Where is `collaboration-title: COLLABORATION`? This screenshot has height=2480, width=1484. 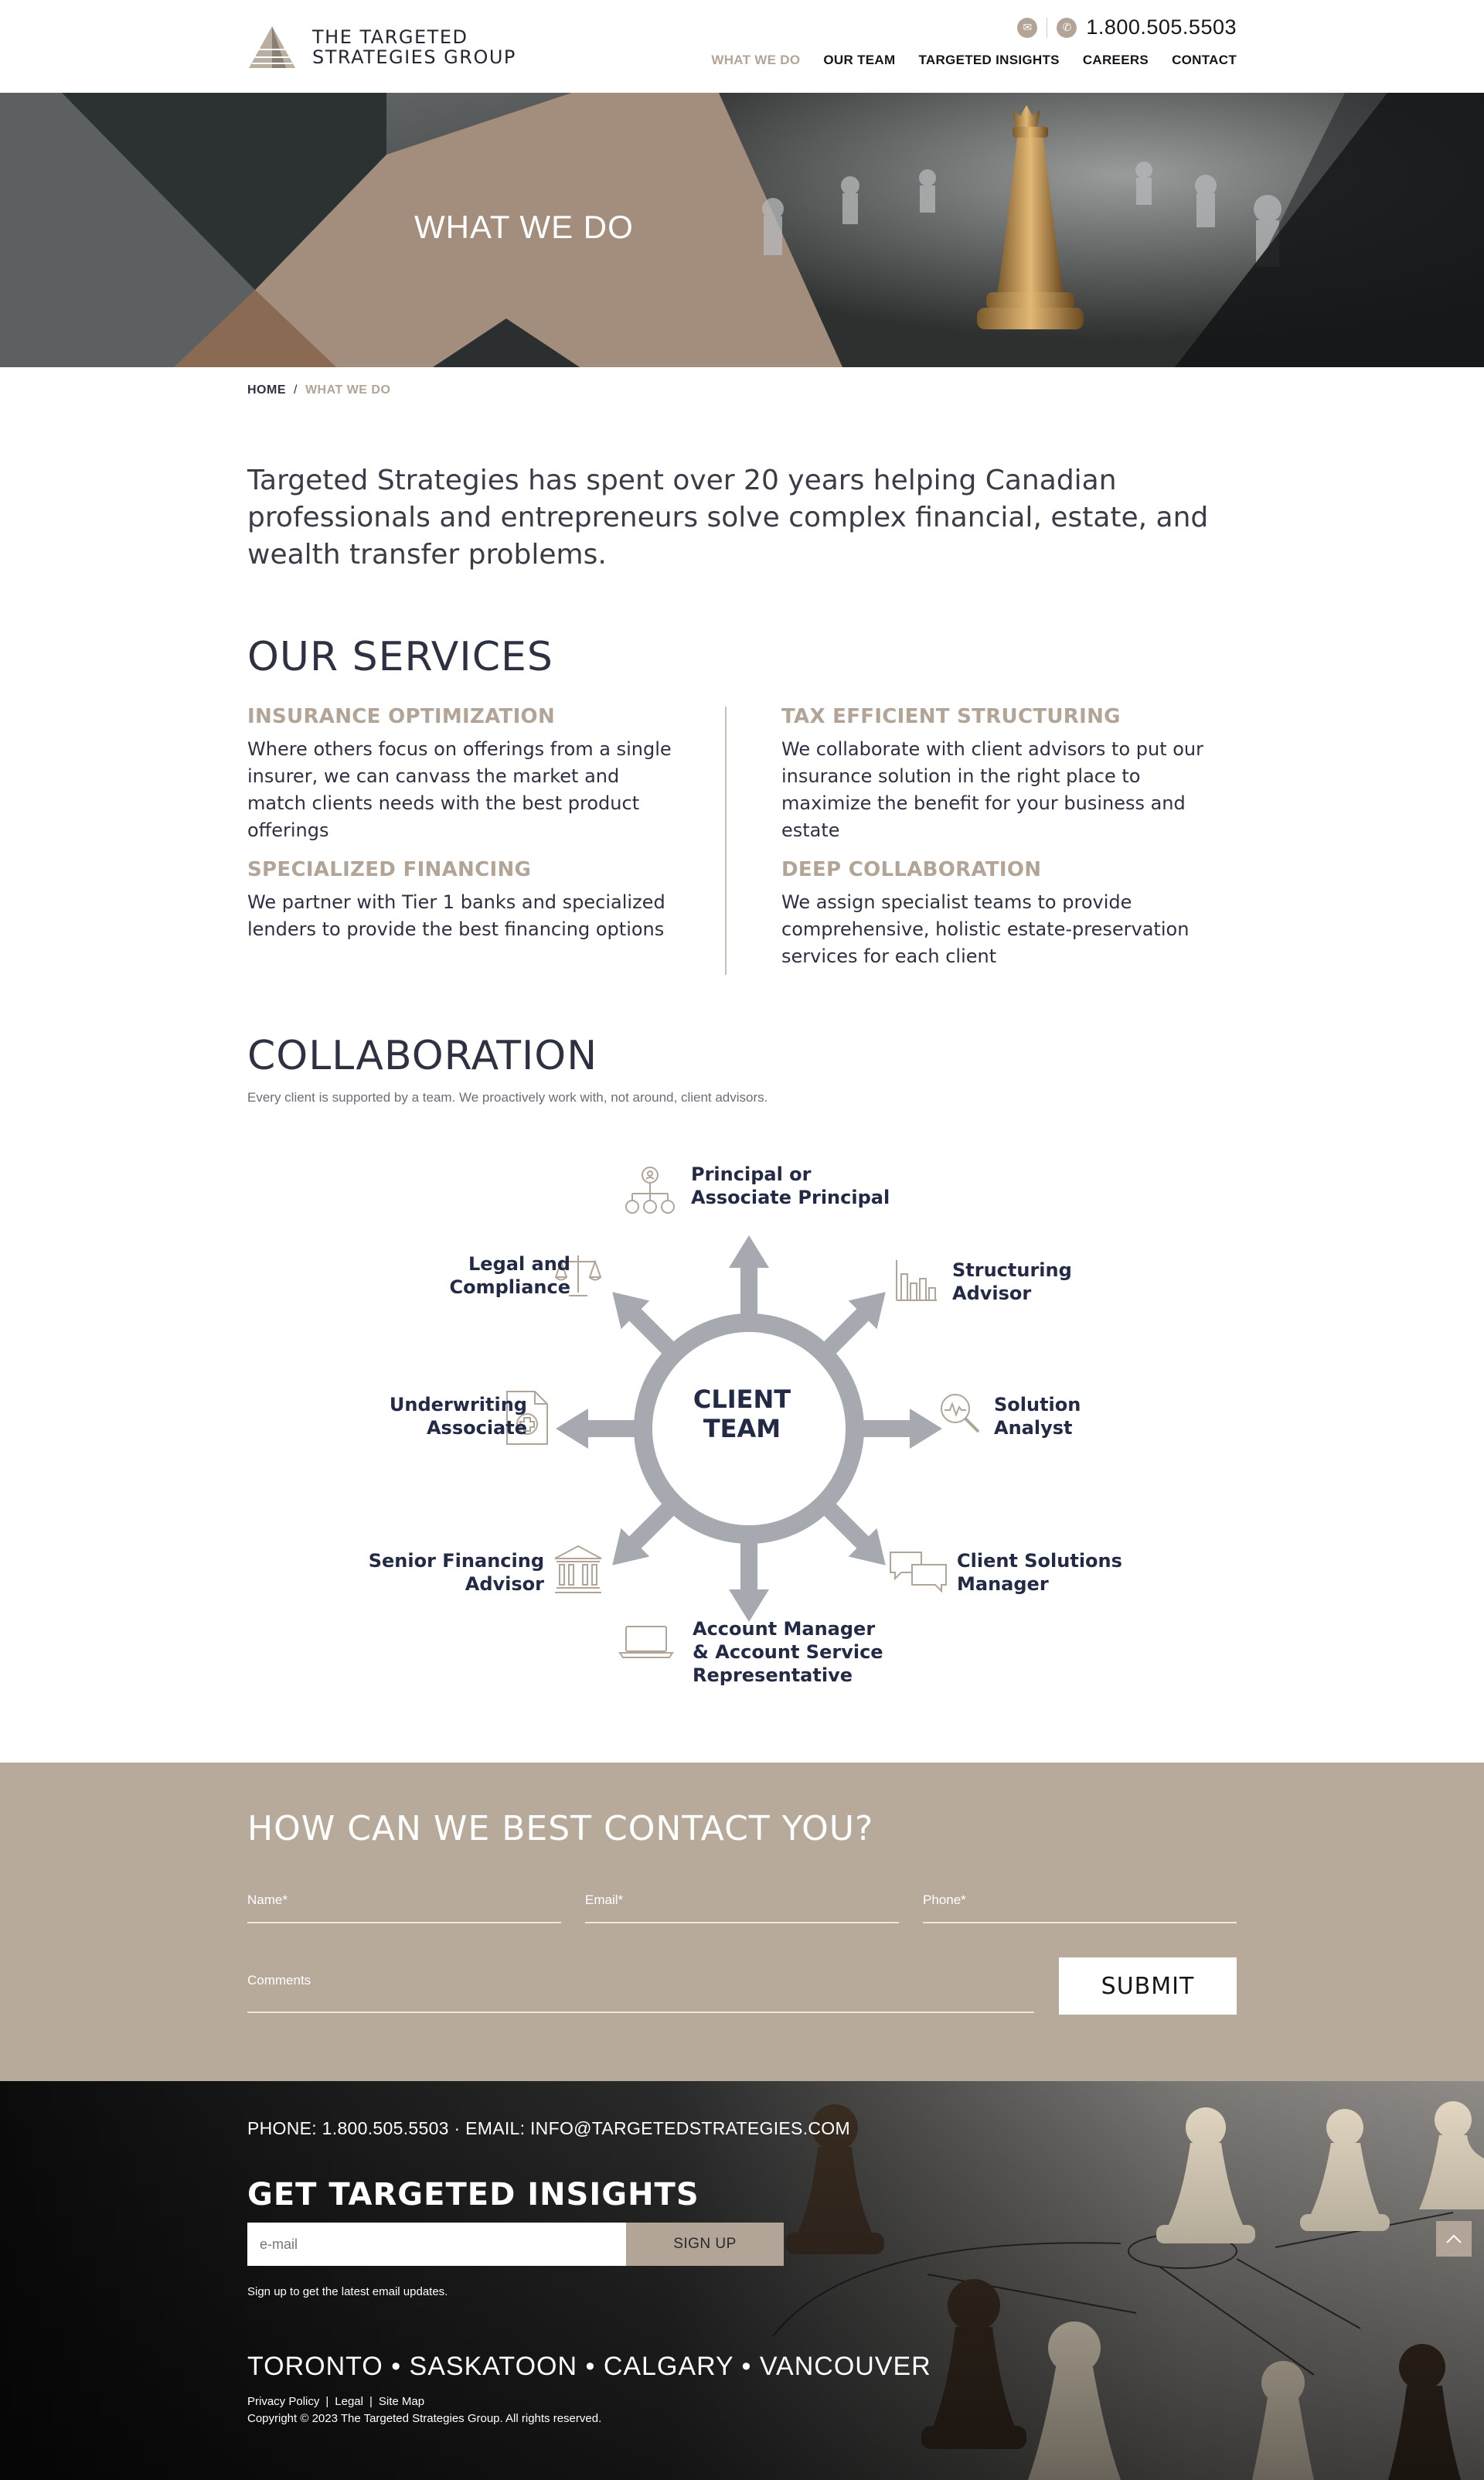 collaboration-title: COLLABORATION is located at coordinates (422, 1056).